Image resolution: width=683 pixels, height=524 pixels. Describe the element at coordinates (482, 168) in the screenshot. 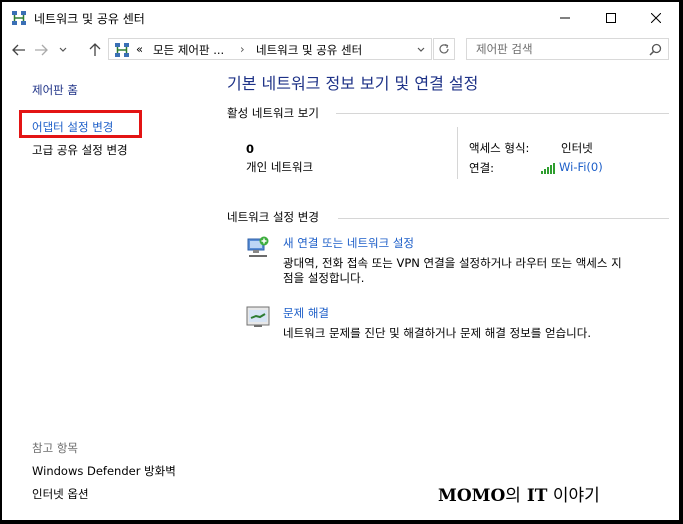

I see `connection-label: 연결:` at that location.